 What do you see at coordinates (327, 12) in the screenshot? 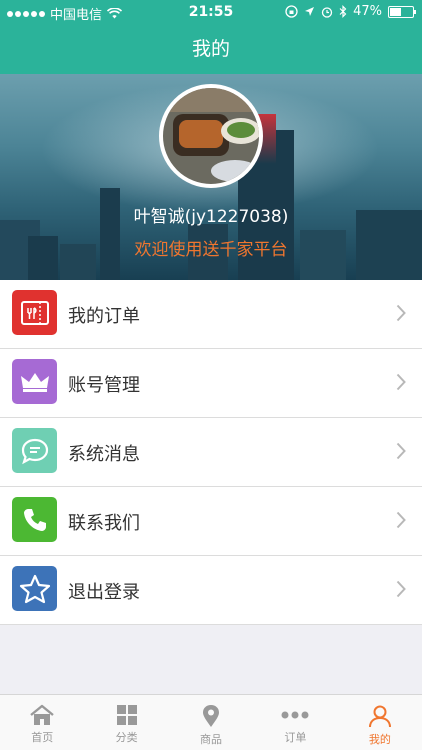
I see `alarm-icon` at bounding box center [327, 12].